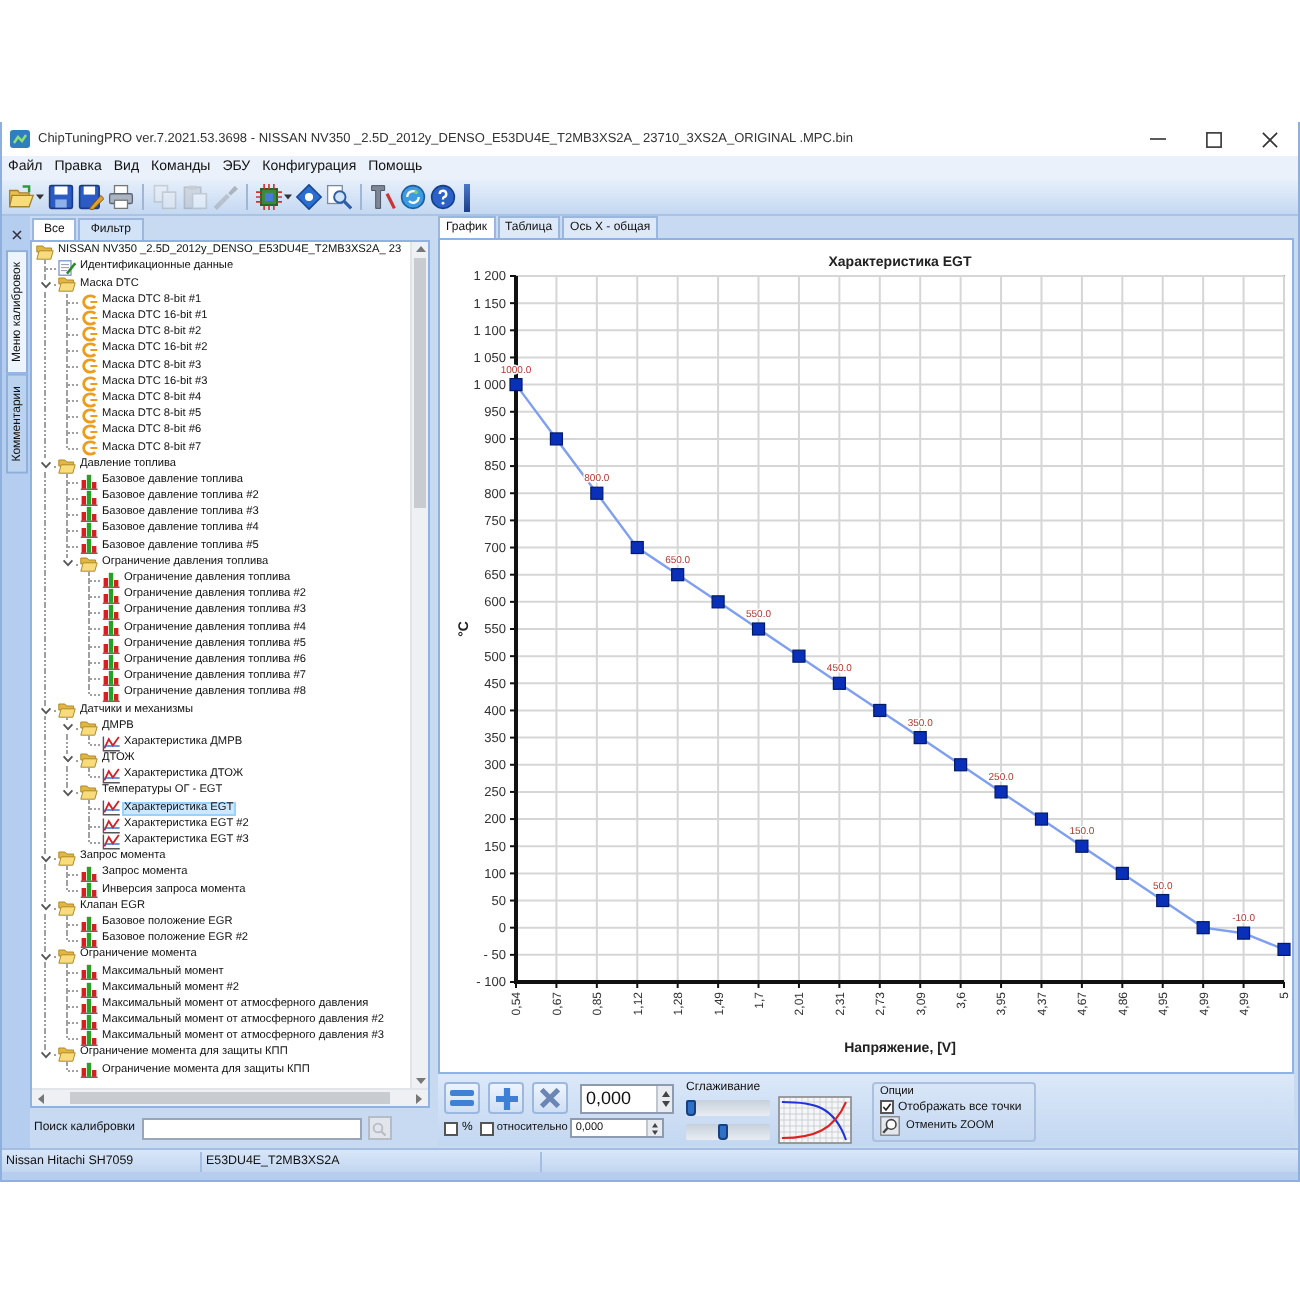 This screenshot has height=1300, width=1300. I want to click on chip-icon, so click(269, 197).